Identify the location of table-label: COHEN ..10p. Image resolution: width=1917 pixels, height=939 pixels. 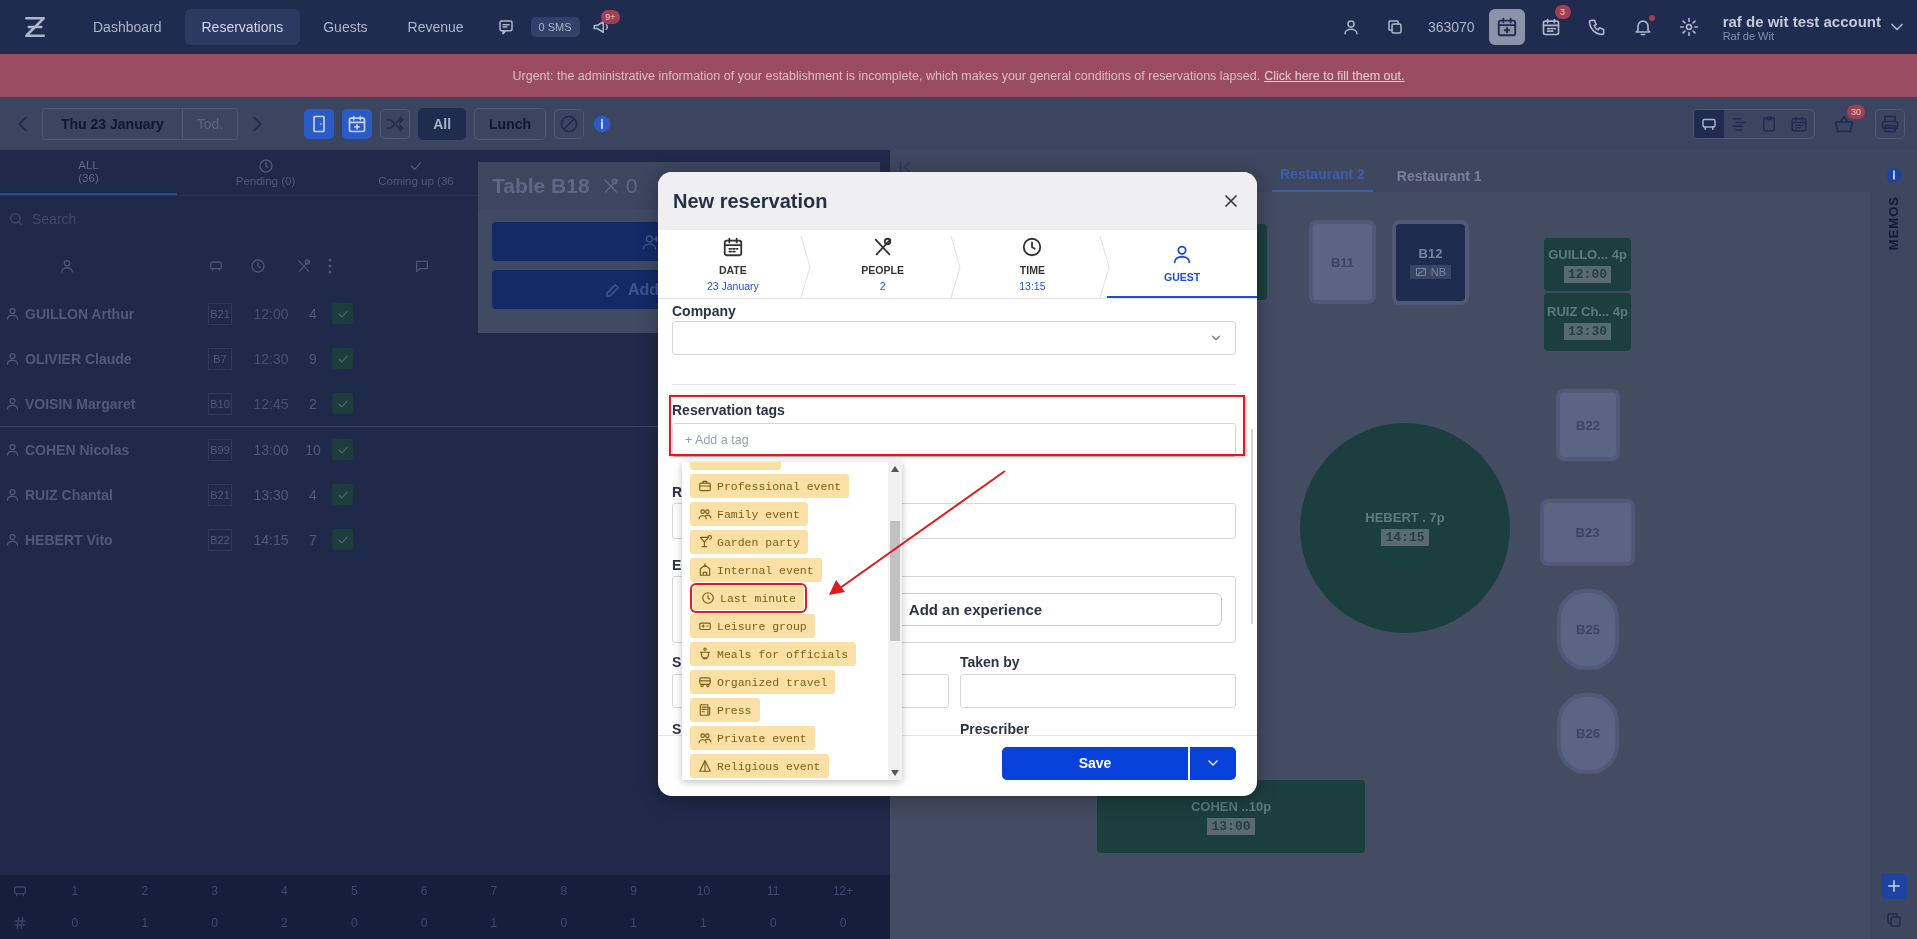
(1231, 806).